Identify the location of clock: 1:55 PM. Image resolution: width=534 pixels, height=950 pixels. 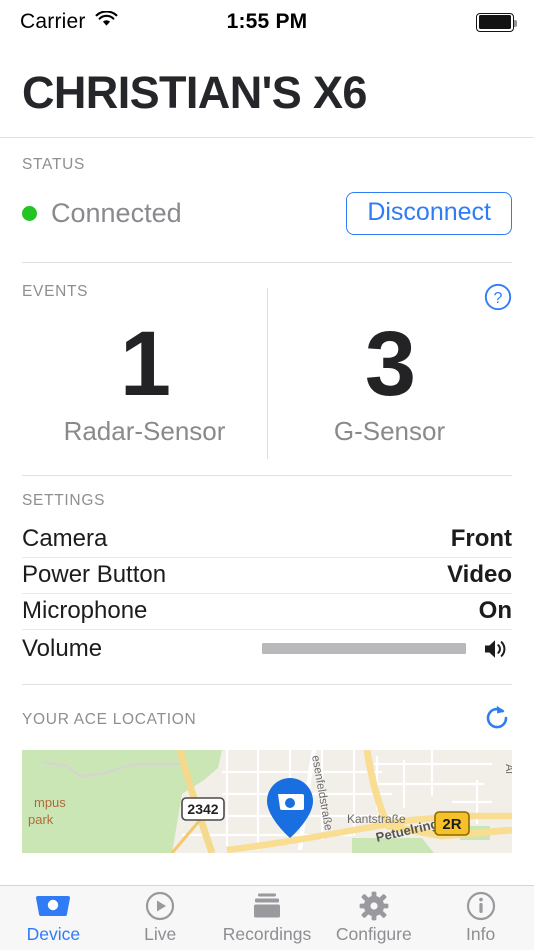
(267, 21).